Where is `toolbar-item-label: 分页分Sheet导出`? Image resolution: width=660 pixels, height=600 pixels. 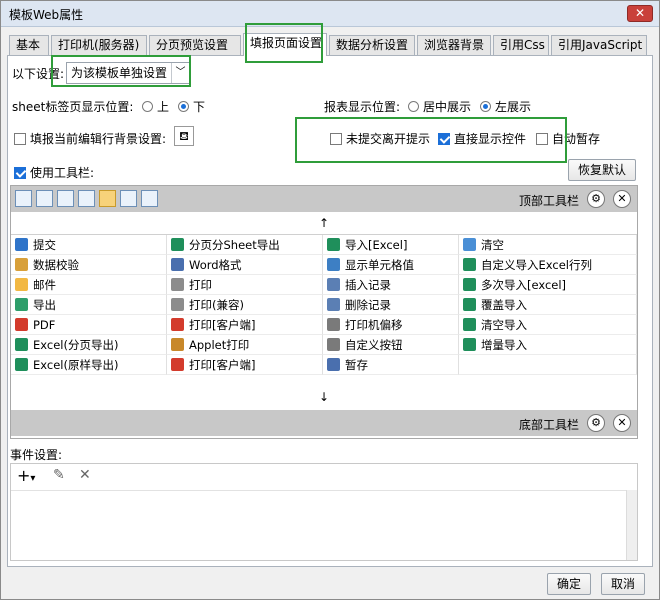 toolbar-item-label: 分页分Sheet导出 is located at coordinates (234, 245).